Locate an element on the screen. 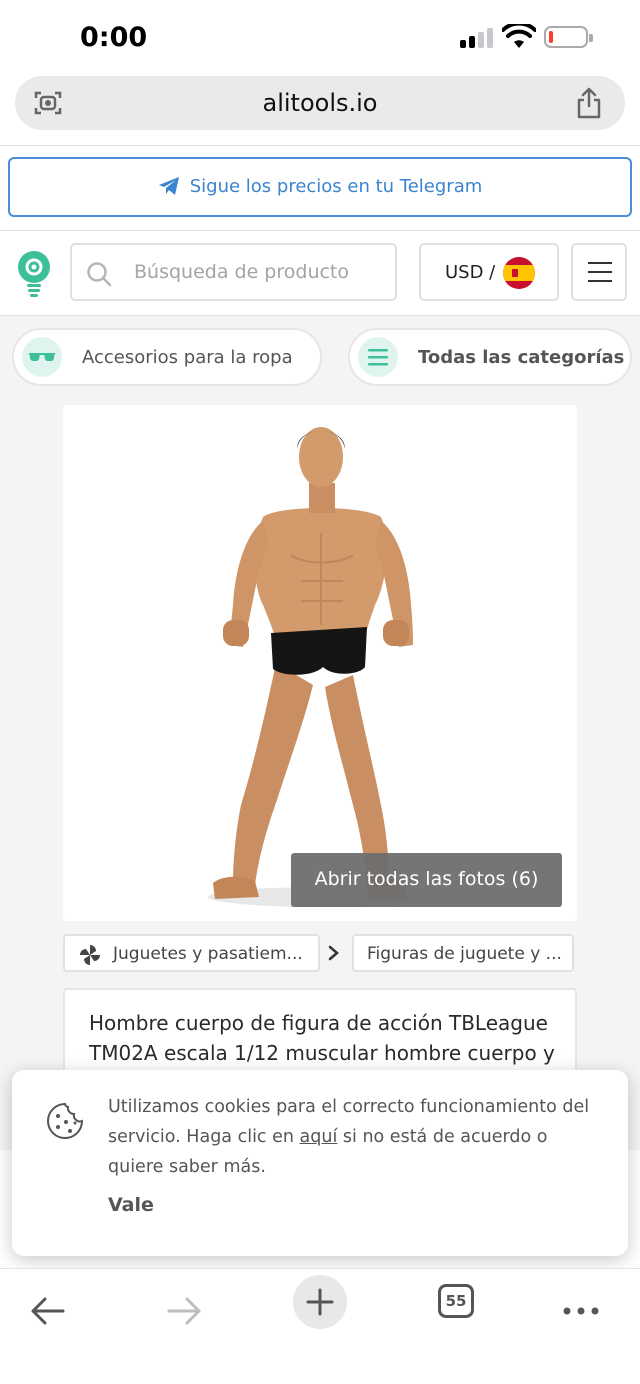 Image resolution: width=640 pixels, height=1384 pixels. sunglasses-icon is located at coordinates (42, 357).